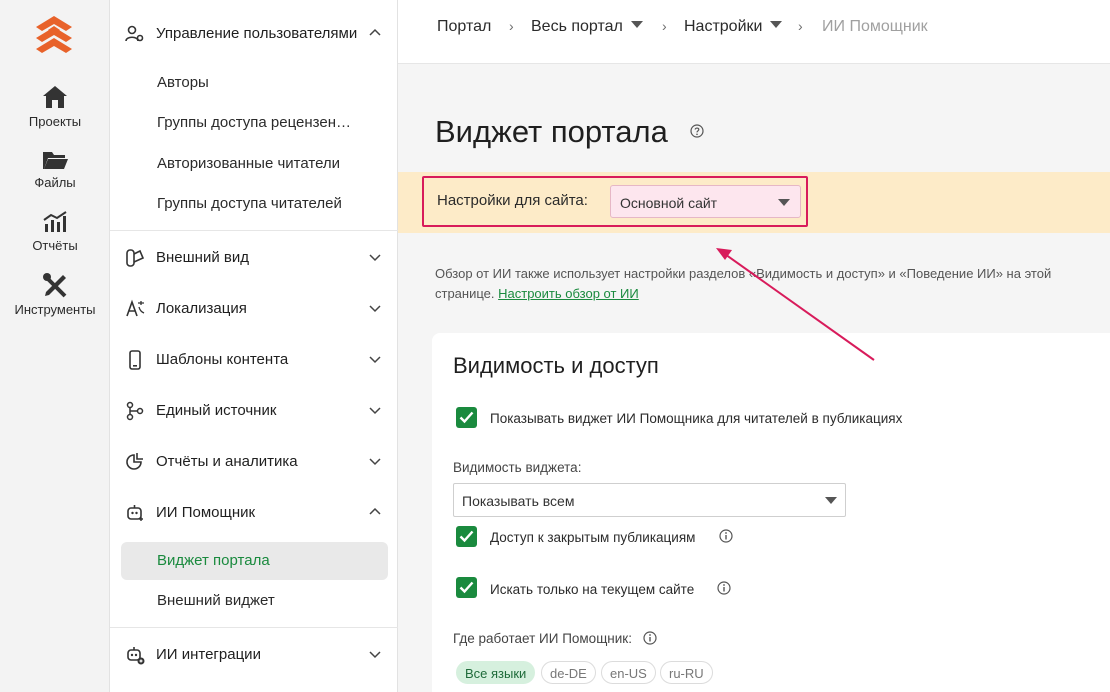  I want to click on rail-item-tools: Инструменты, so click(55, 294).